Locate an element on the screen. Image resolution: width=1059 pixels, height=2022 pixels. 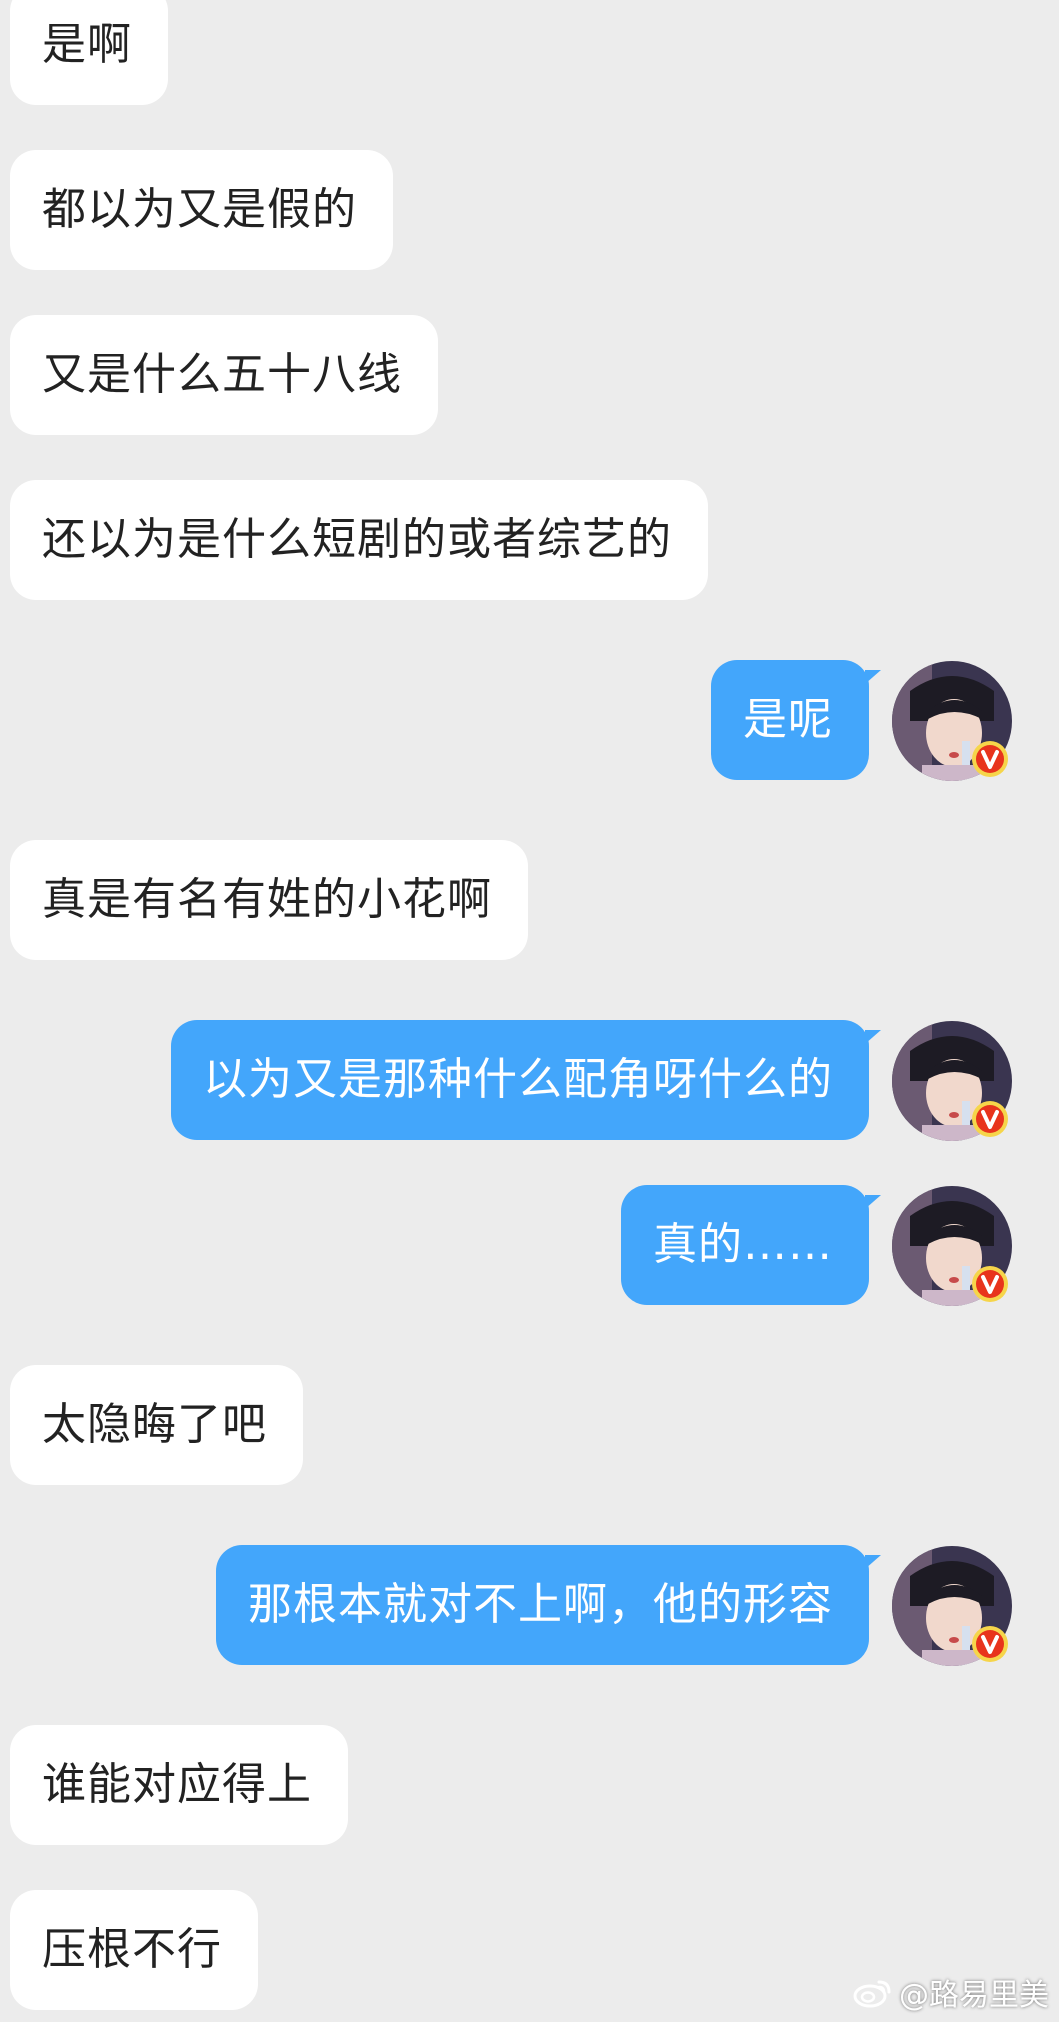
incoming-message-bubble: 太隐晦了吧 is located at coordinates (156, 1425).